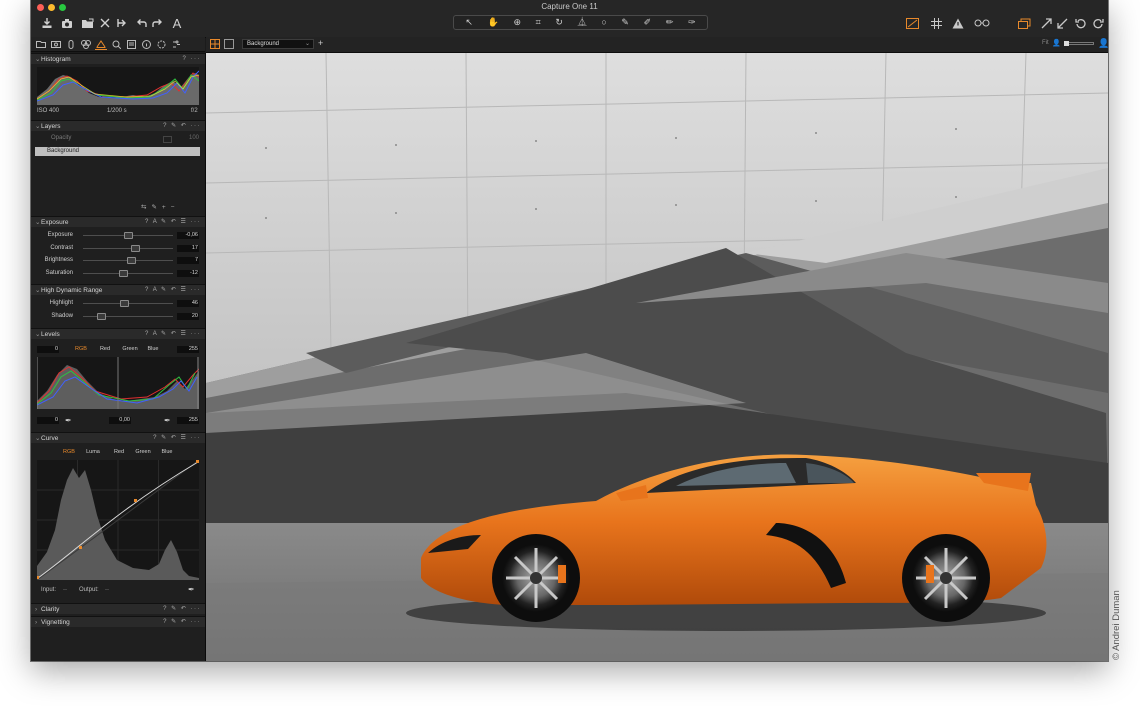 This screenshot has height=706, width=1140. Describe the element at coordinates (958, 23) in the screenshot. I see `warning-icon` at that location.